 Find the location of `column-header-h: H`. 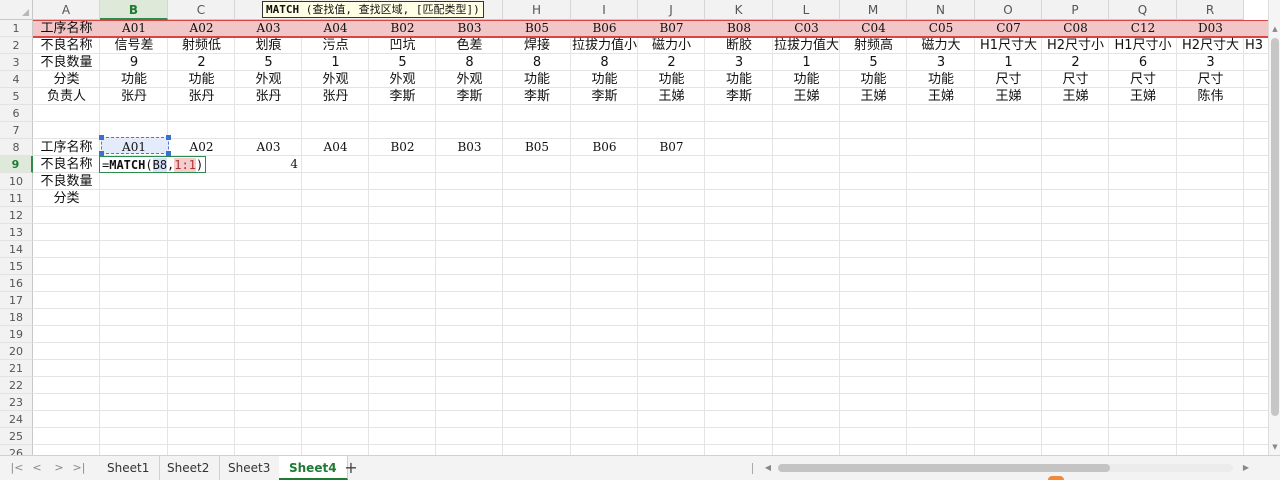

column-header-h: H is located at coordinates (537, 10).